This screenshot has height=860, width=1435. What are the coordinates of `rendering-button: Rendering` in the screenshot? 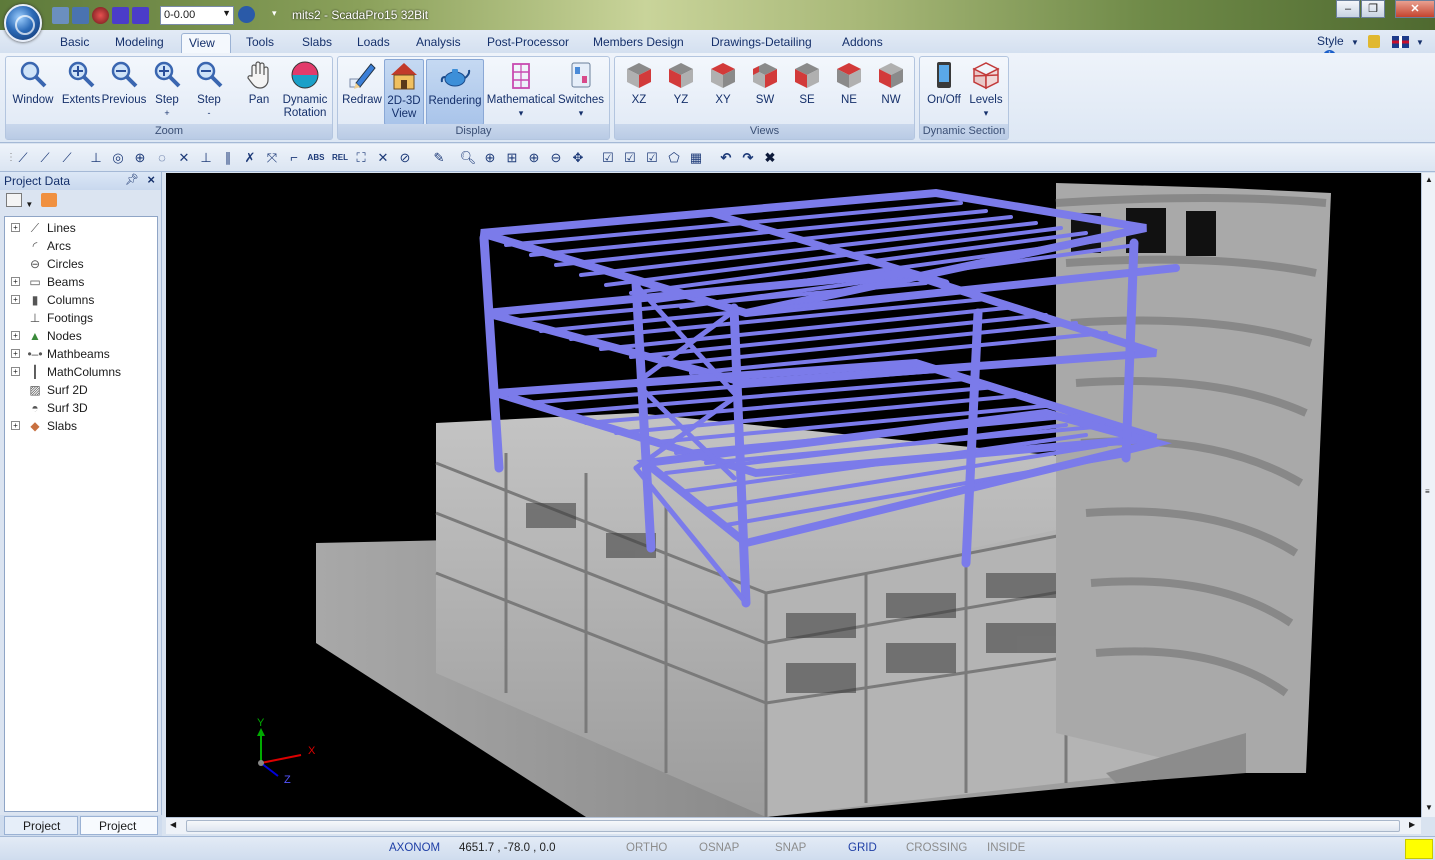 It's located at (455, 92).